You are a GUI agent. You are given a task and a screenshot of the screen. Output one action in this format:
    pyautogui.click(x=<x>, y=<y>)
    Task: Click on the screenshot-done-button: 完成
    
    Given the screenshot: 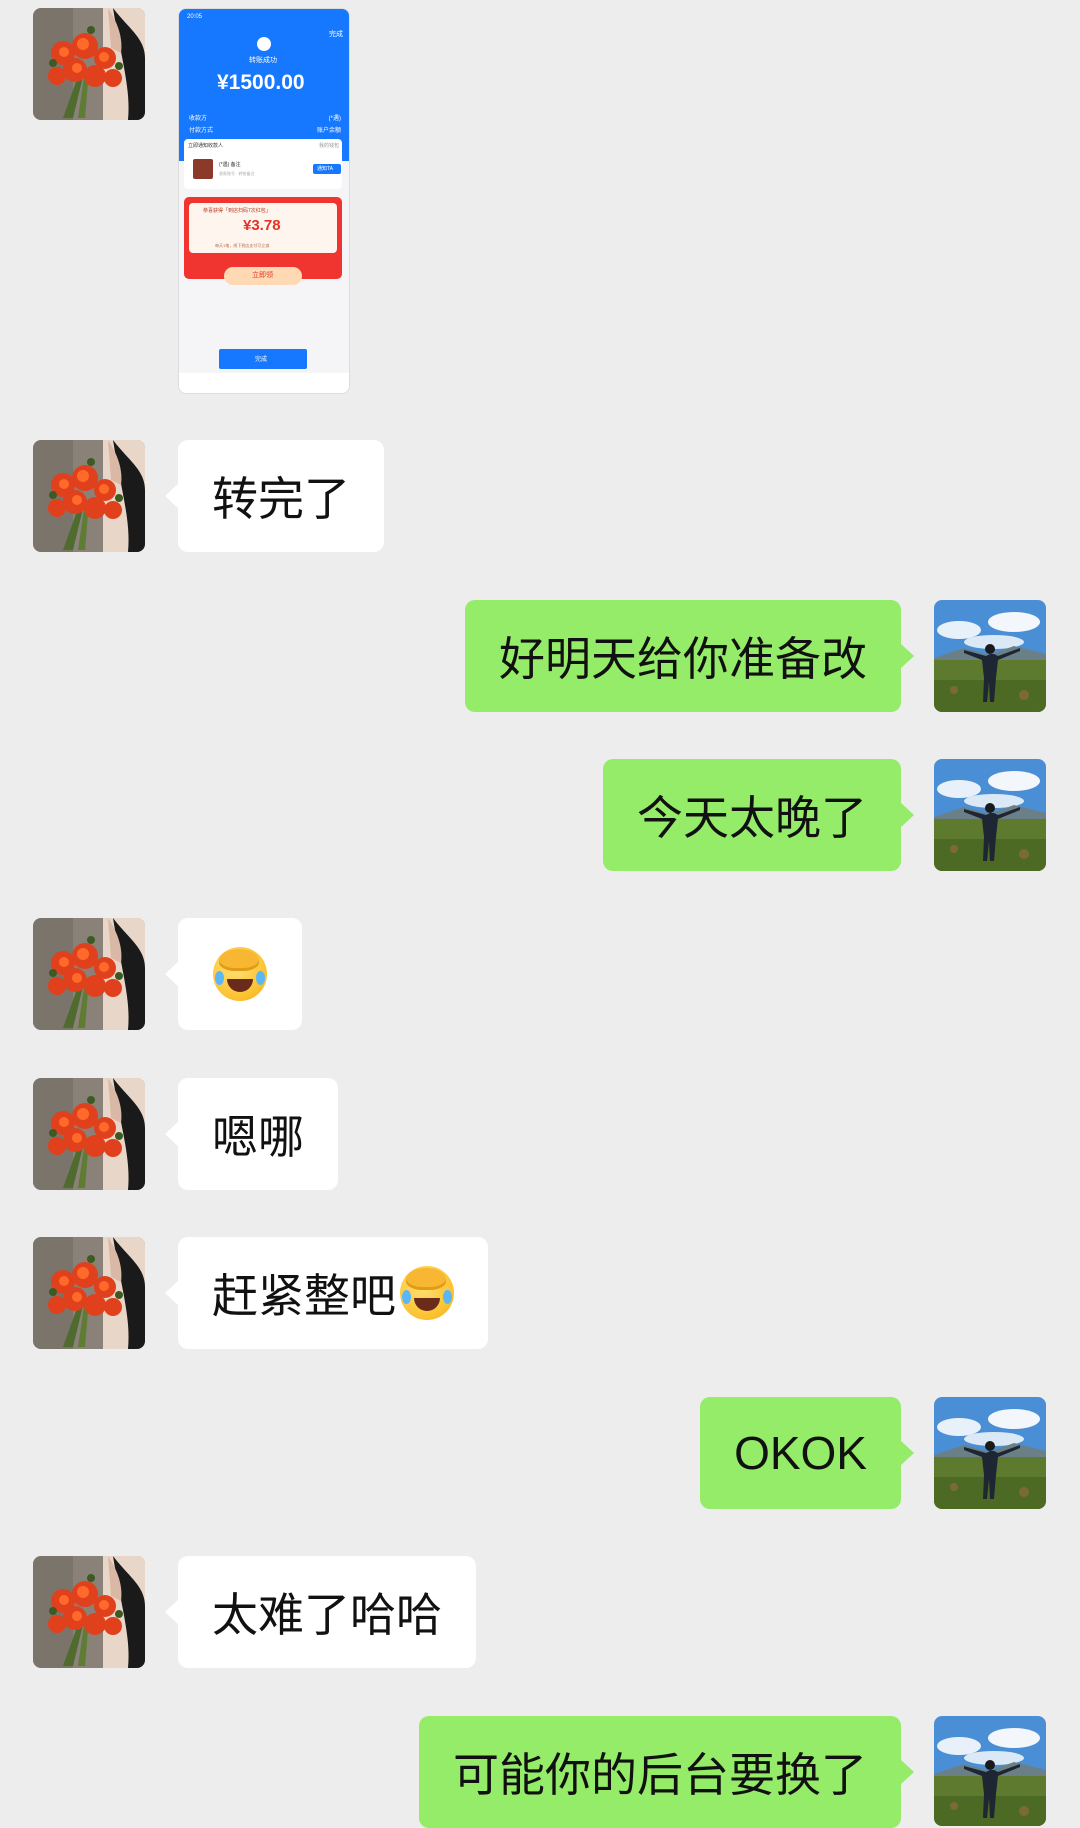 What is the action you would take?
    pyautogui.click(x=263, y=359)
    